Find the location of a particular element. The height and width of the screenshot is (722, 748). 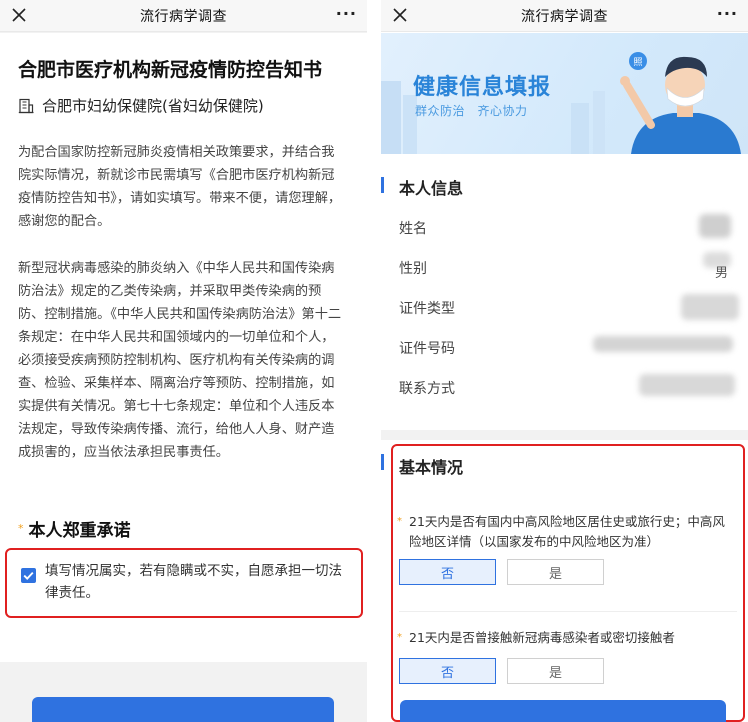

gender-value-partial: 男 is located at coordinates (722, 273).